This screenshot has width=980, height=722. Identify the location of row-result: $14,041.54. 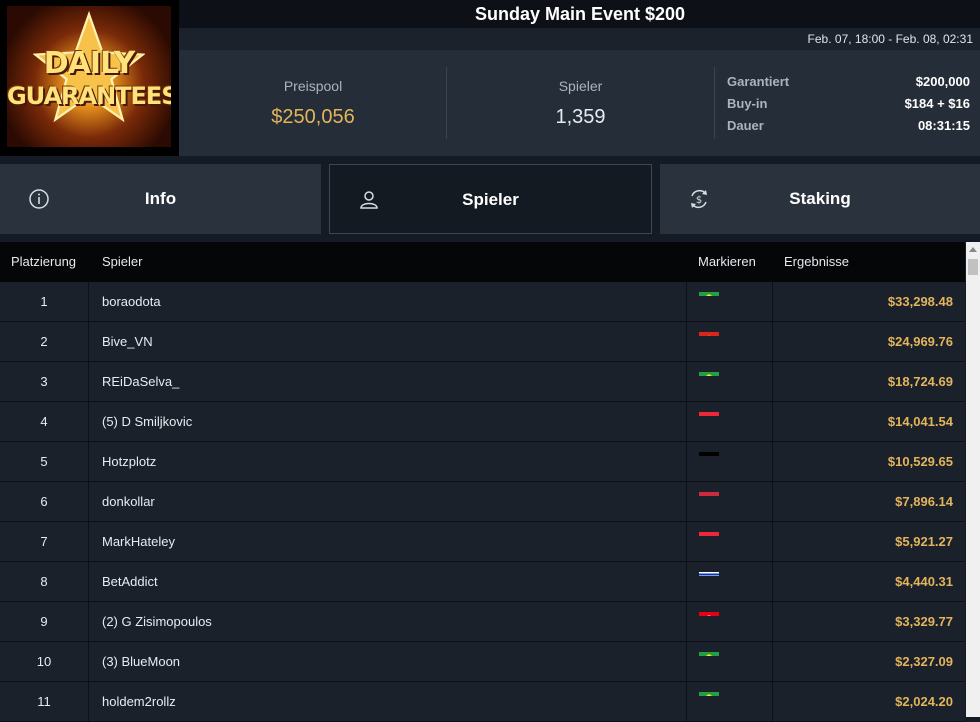
(920, 421).